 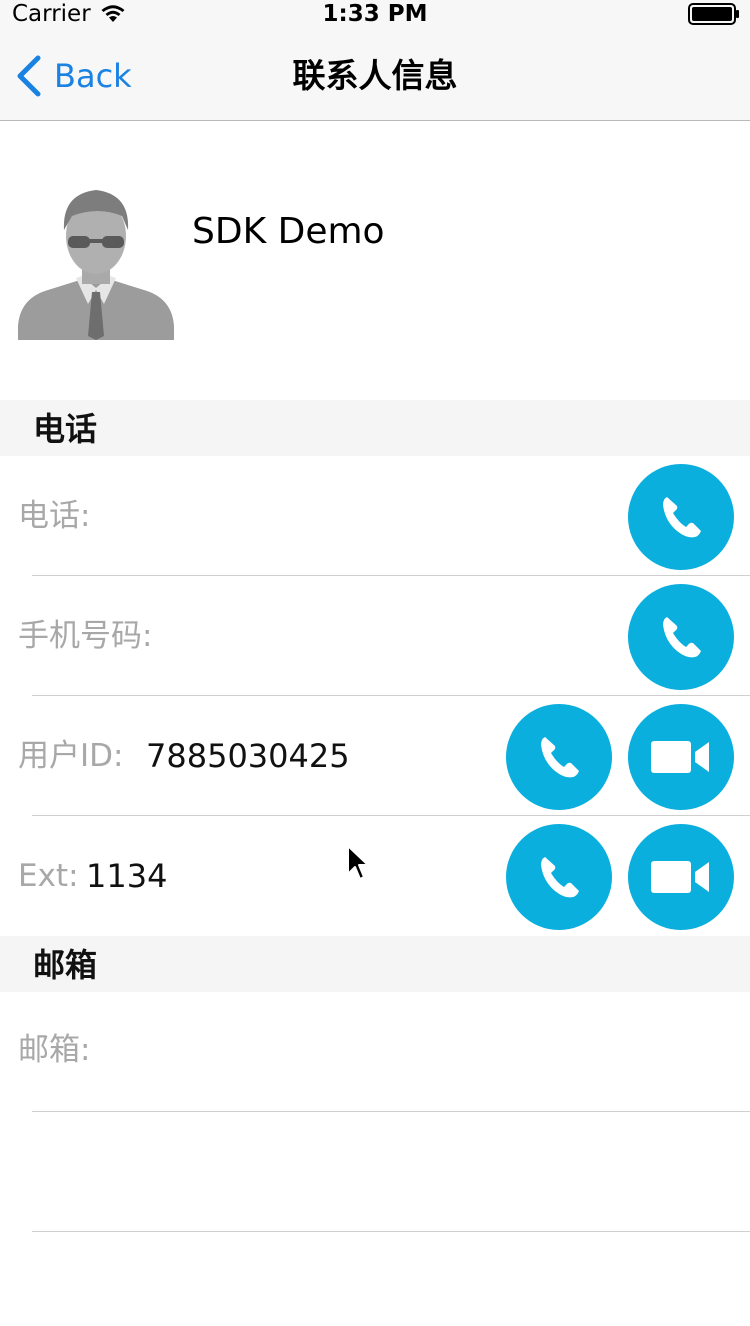 I want to click on section-title-phone: 电话, so click(x=65, y=429).